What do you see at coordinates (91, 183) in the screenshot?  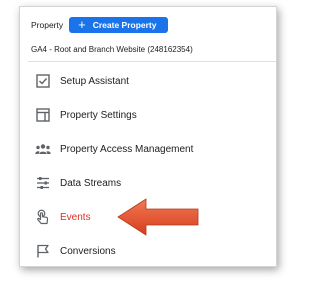 I see `menu-item-label: Data Streams` at bounding box center [91, 183].